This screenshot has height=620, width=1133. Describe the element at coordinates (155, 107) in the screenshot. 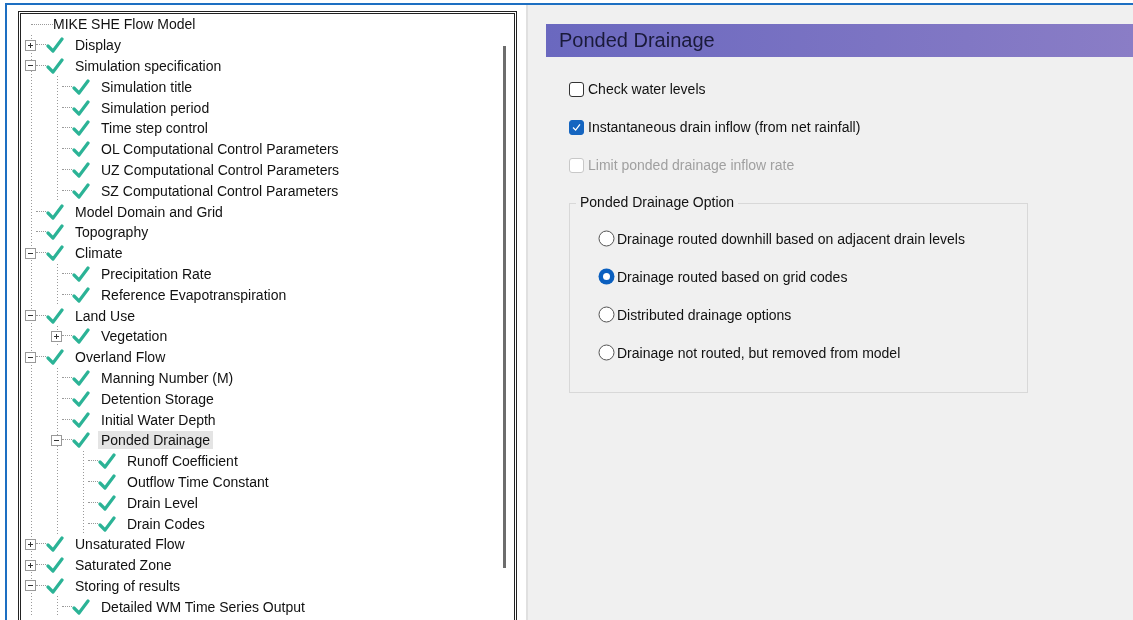

I see `tree-item: Simulation period` at that location.